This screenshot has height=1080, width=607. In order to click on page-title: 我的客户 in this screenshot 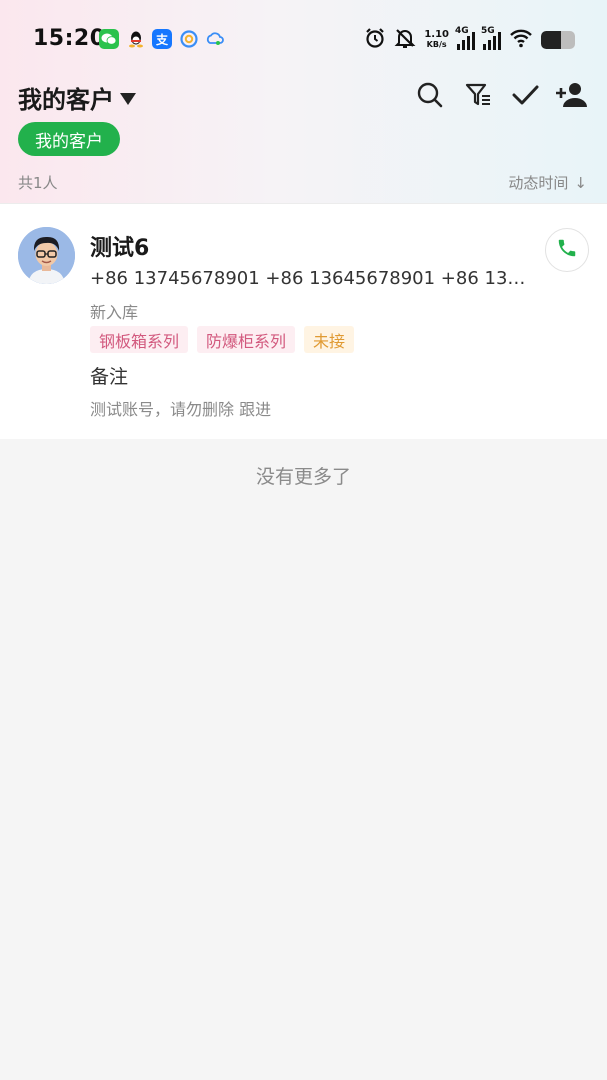, I will do `click(66, 100)`.